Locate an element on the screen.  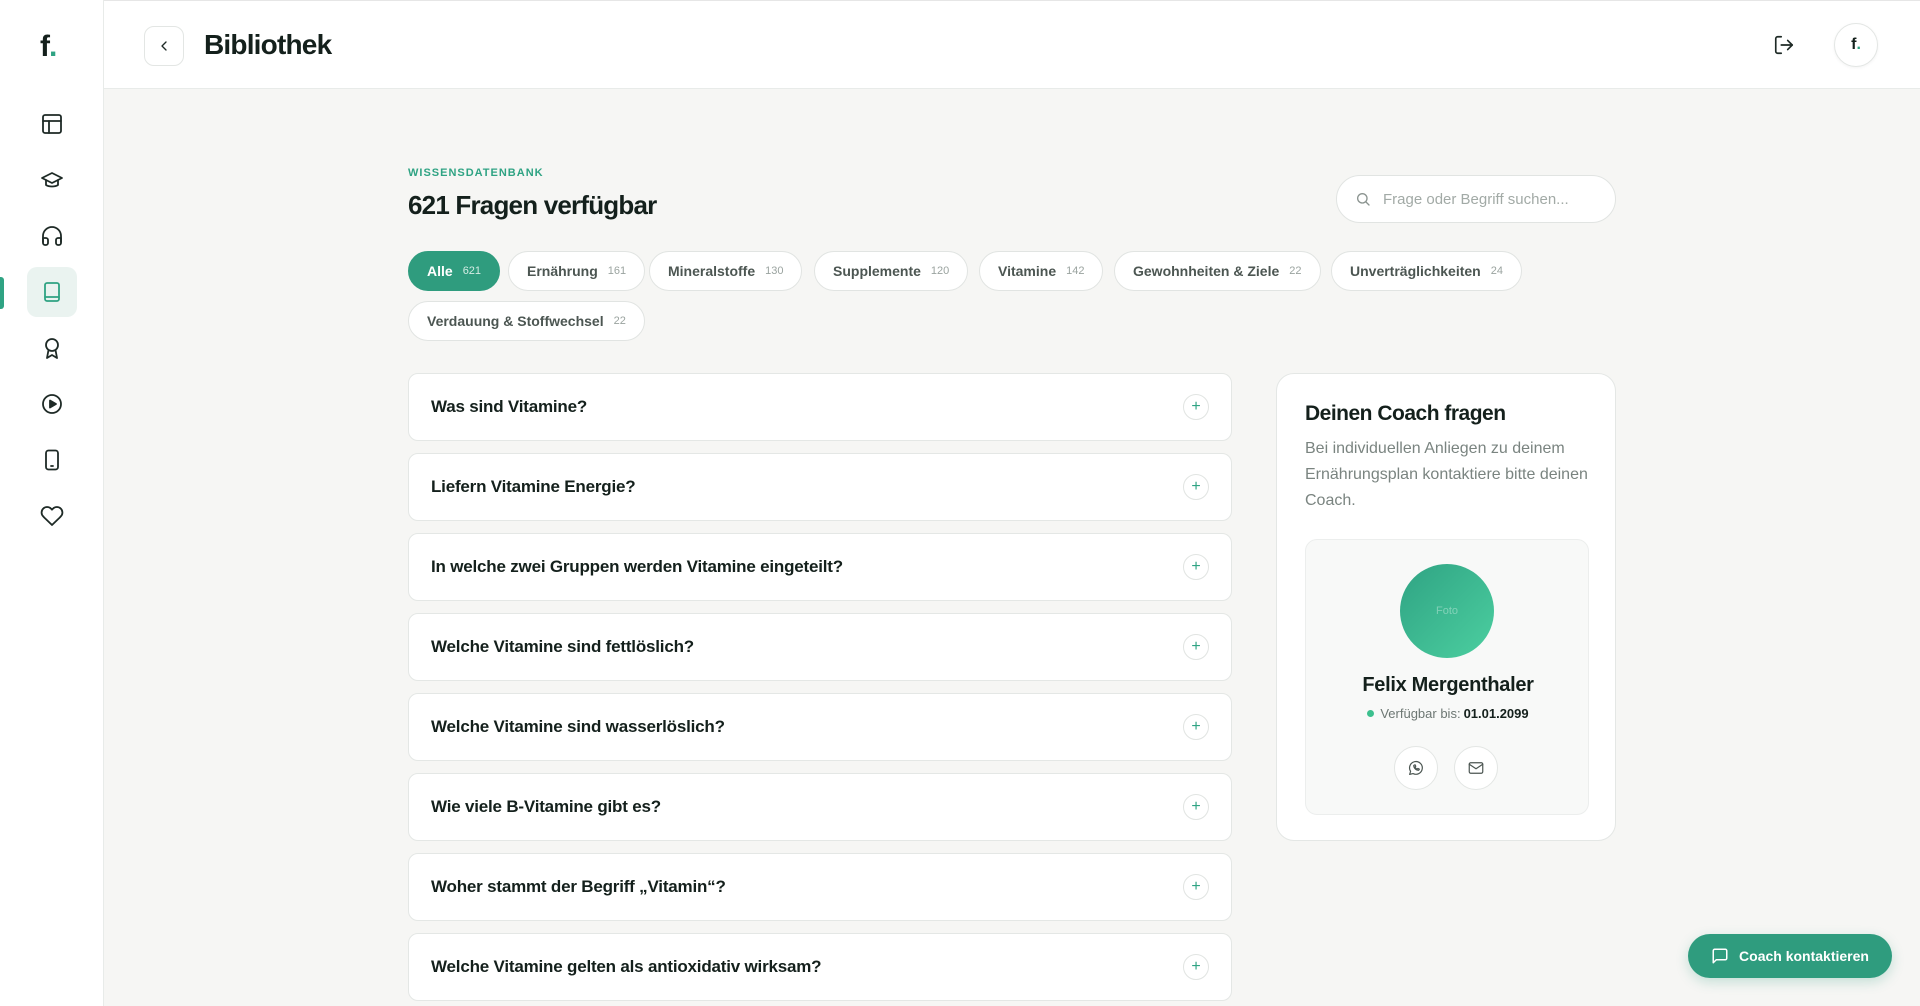
logout-button is located at coordinates (1784, 45).